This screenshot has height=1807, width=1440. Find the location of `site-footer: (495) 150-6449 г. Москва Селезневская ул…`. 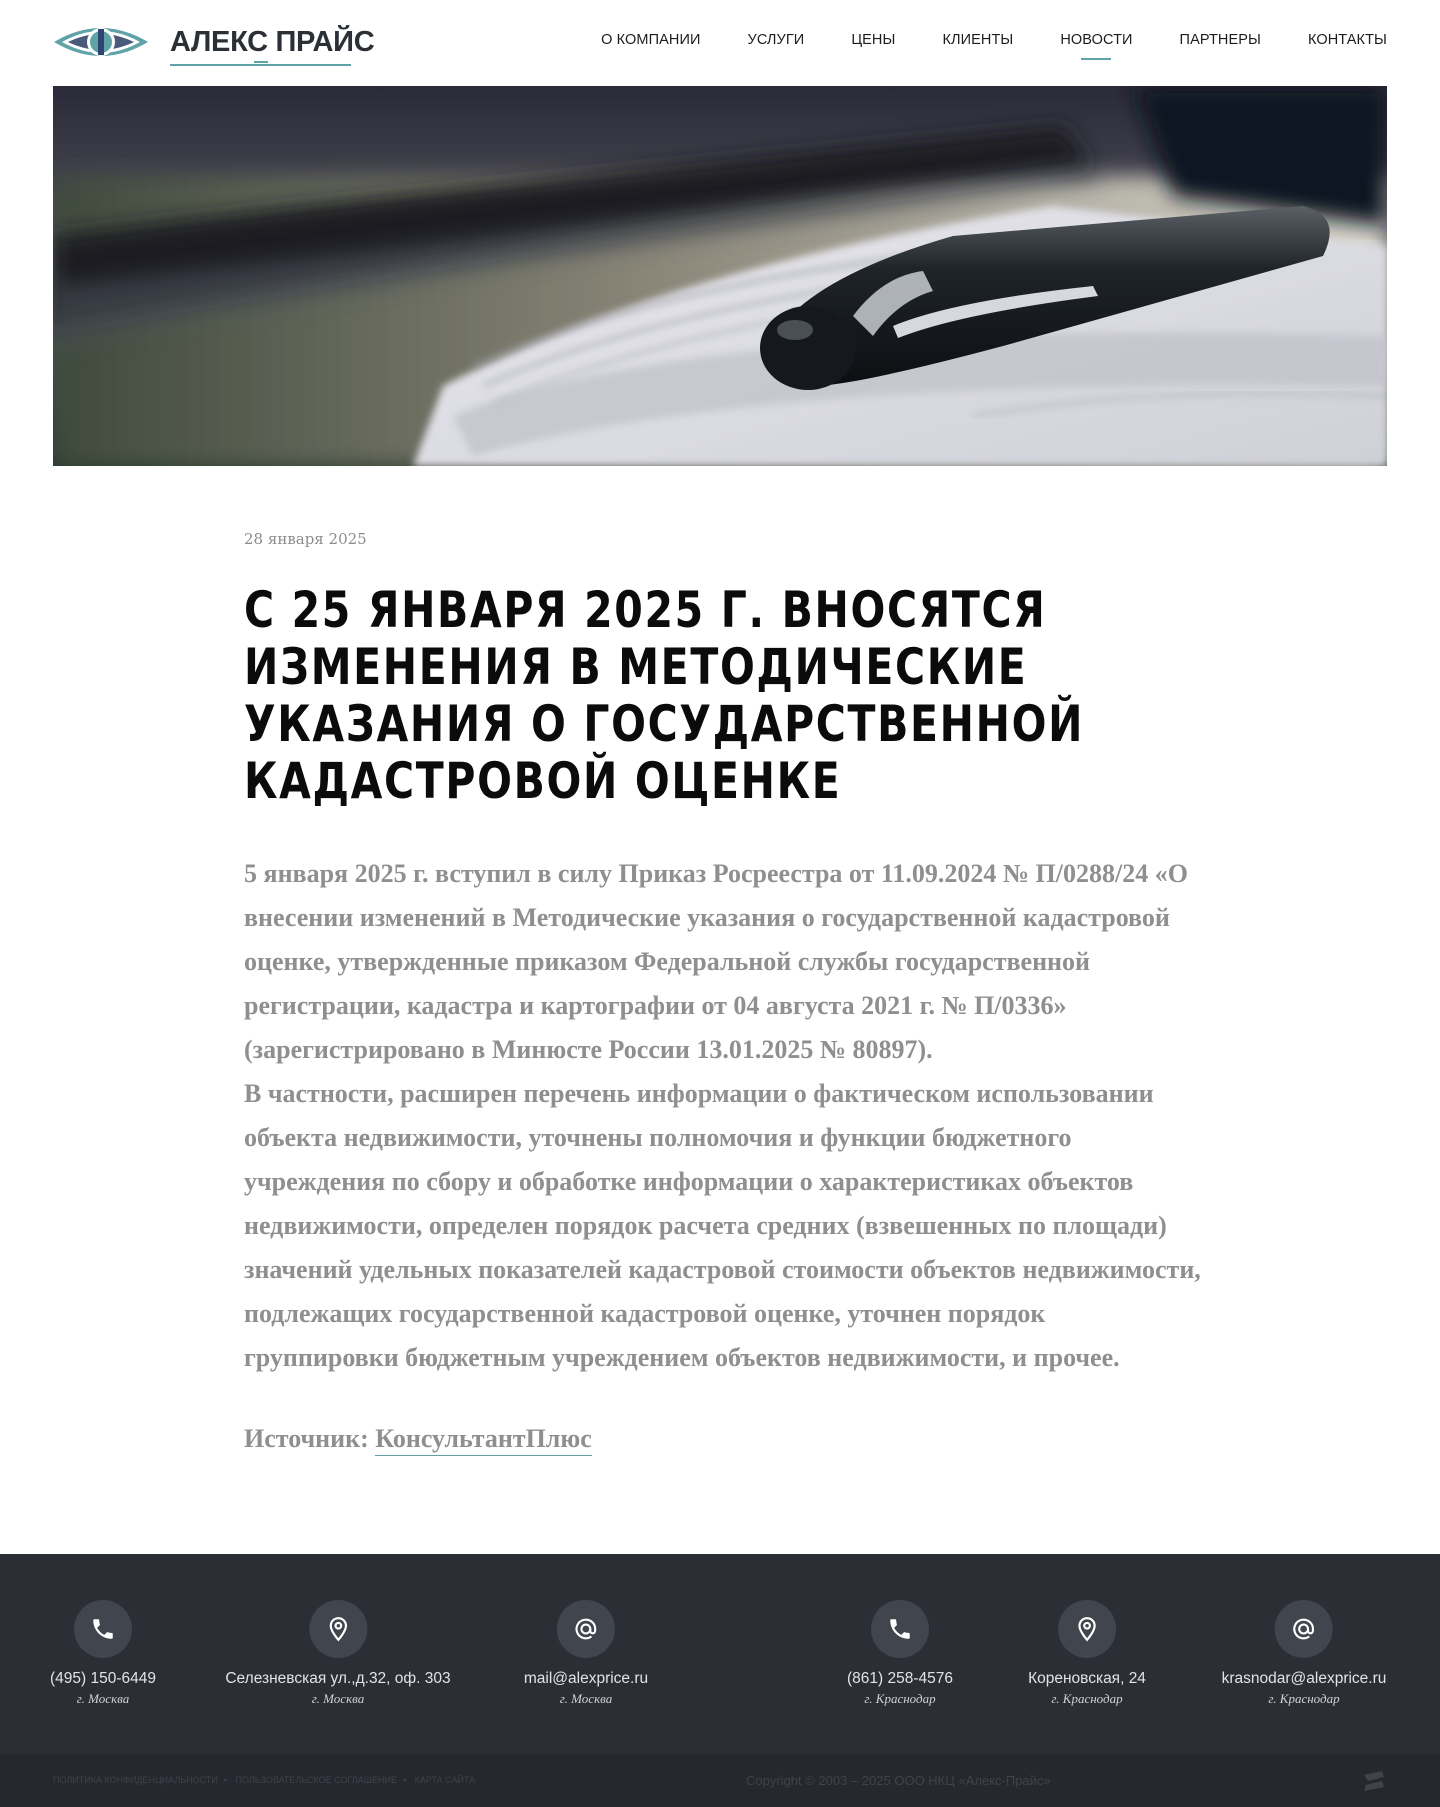

site-footer: (495) 150-6449 г. Москва Селезневская ул… is located at coordinates (720, 1654).